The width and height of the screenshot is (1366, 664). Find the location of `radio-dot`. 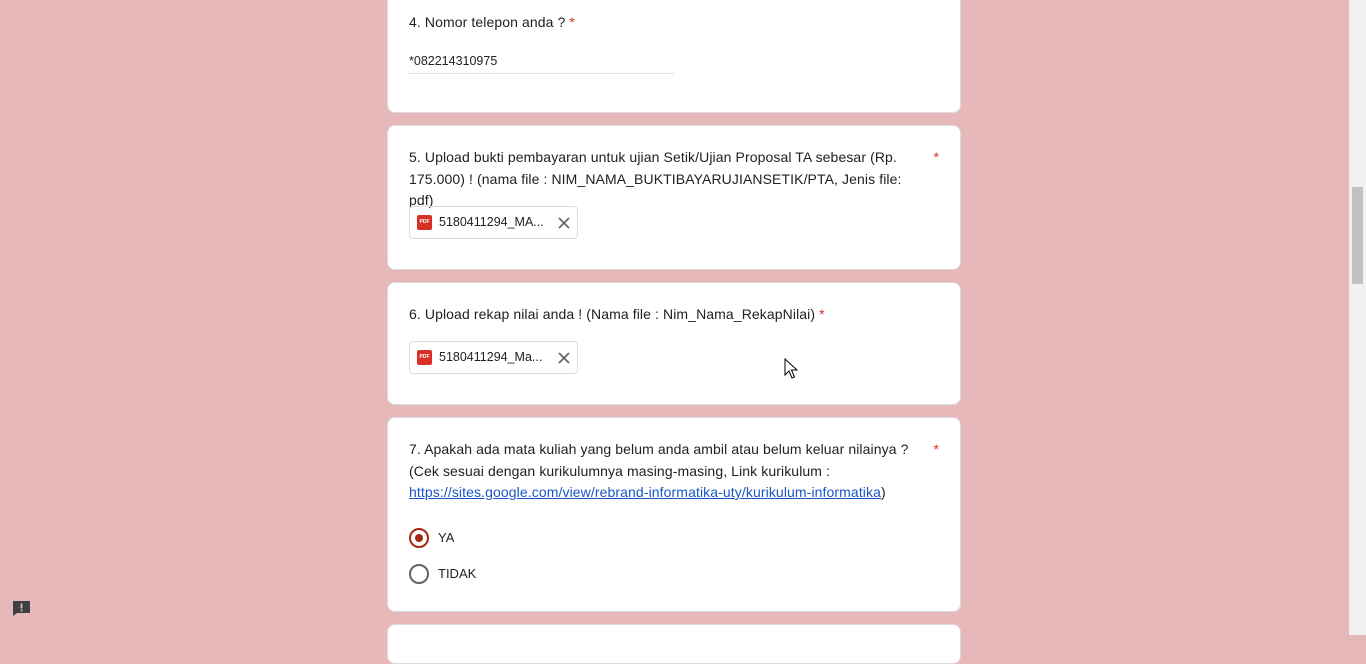

radio-dot is located at coordinates (419, 538).